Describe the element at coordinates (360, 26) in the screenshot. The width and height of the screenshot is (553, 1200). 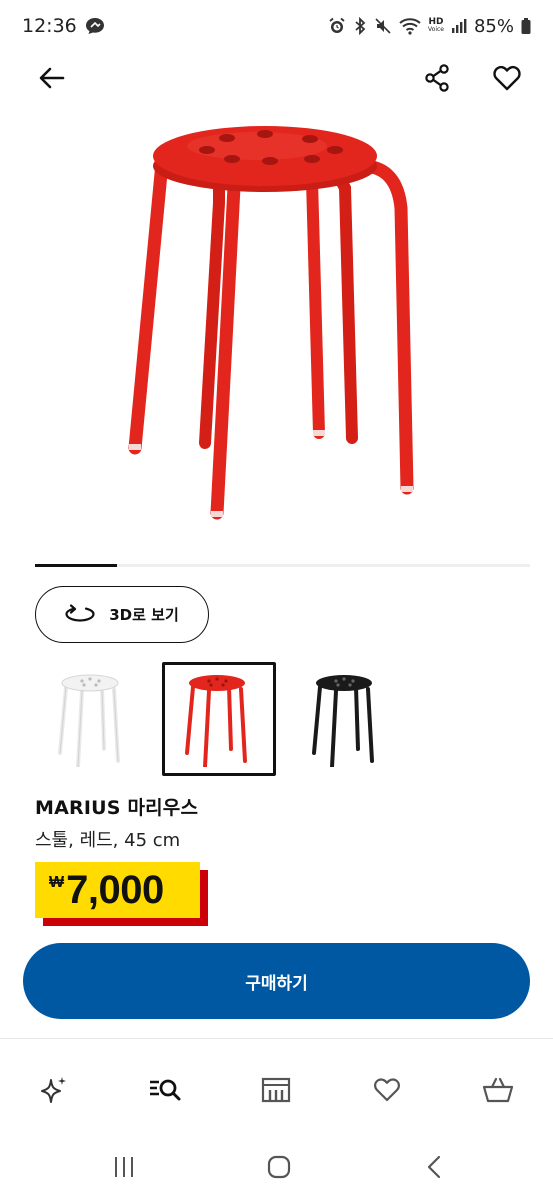
I see `bluetooth-icon` at that location.